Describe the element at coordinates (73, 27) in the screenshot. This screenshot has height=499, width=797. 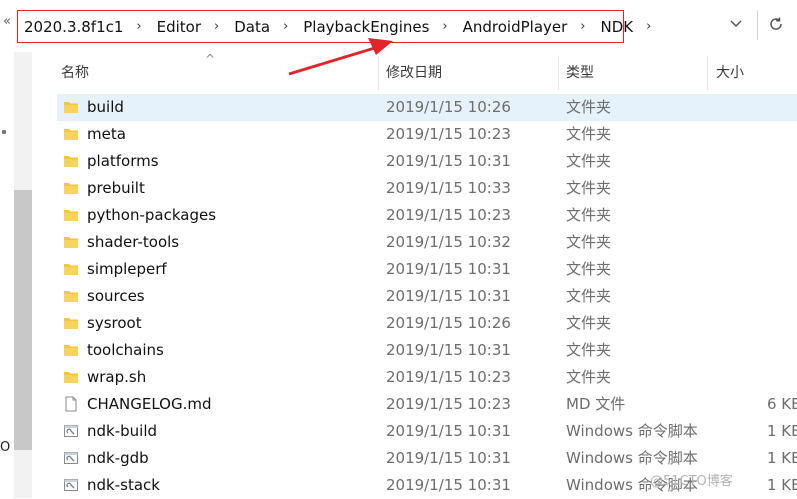
I see `breadcrumb-item-2020.3.8f1c1: 2020.3.8f1c1` at that location.